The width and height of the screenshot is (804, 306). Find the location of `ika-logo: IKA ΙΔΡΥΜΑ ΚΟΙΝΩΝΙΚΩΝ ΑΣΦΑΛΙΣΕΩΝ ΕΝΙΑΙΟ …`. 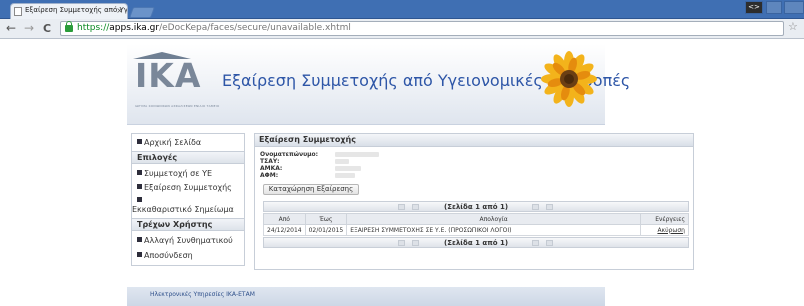

ika-logo: IKA ΙΔΡΥΜΑ ΚΟΙΝΩΝΙΚΩΝ ΑΣΦΑΛΙΣΕΩΝ ΕΝΙΑΙΟ … is located at coordinates (176, 80).